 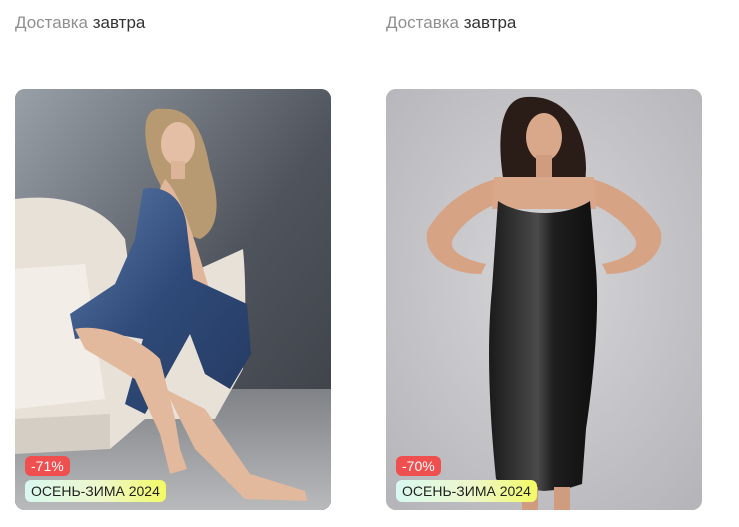 I want to click on discount-badge: -71%, so click(x=47, y=466).